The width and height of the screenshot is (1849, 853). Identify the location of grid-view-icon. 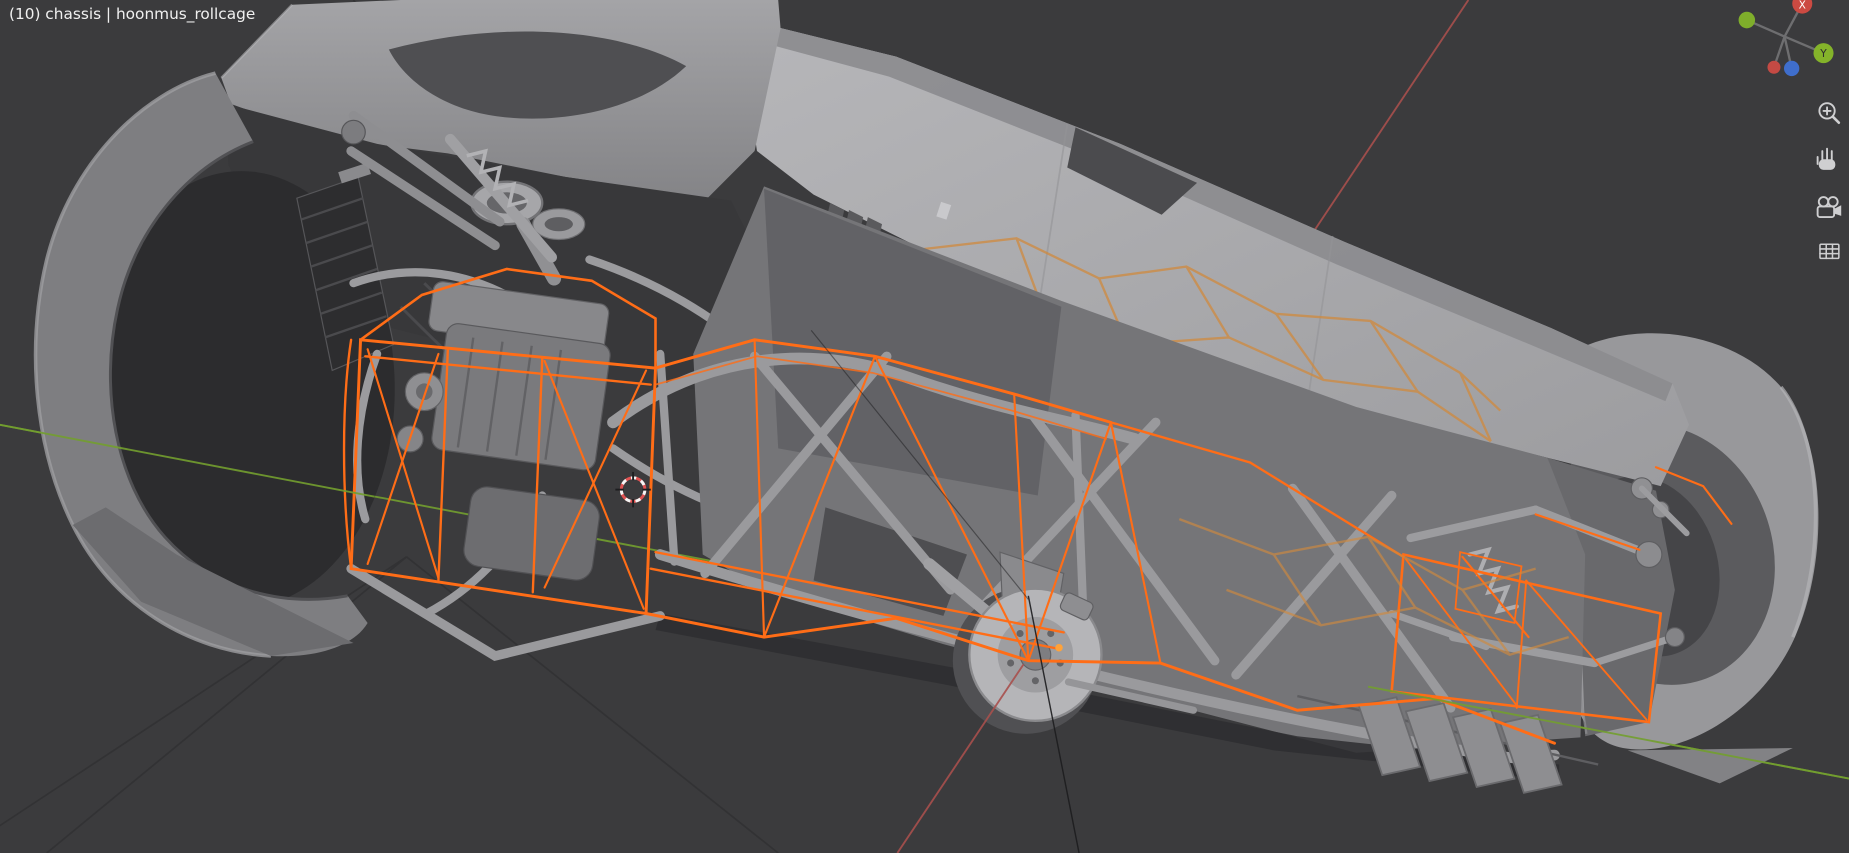
(1829, 251).